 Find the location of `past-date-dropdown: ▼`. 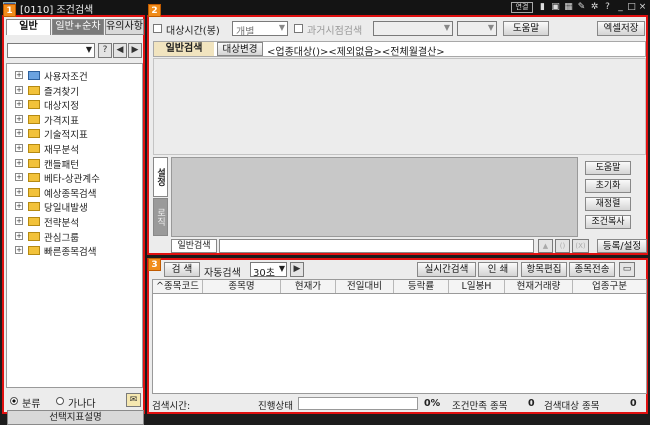

past-date-dropdown: ▼ is located at coordinates (413, 28).